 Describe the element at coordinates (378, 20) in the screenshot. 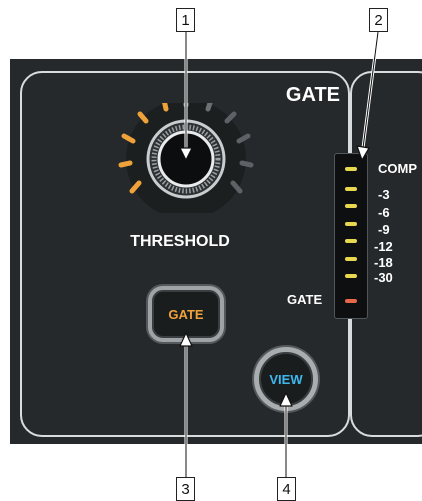

I see `callout-2: 2` at that location.